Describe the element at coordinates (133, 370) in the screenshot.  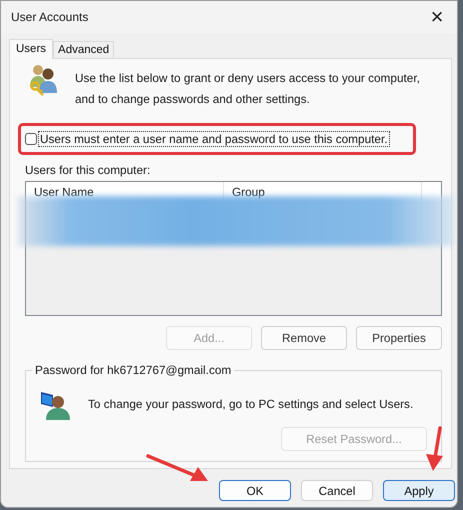
I see `group-title: Password for hk6712767@gmail.com` at that location.